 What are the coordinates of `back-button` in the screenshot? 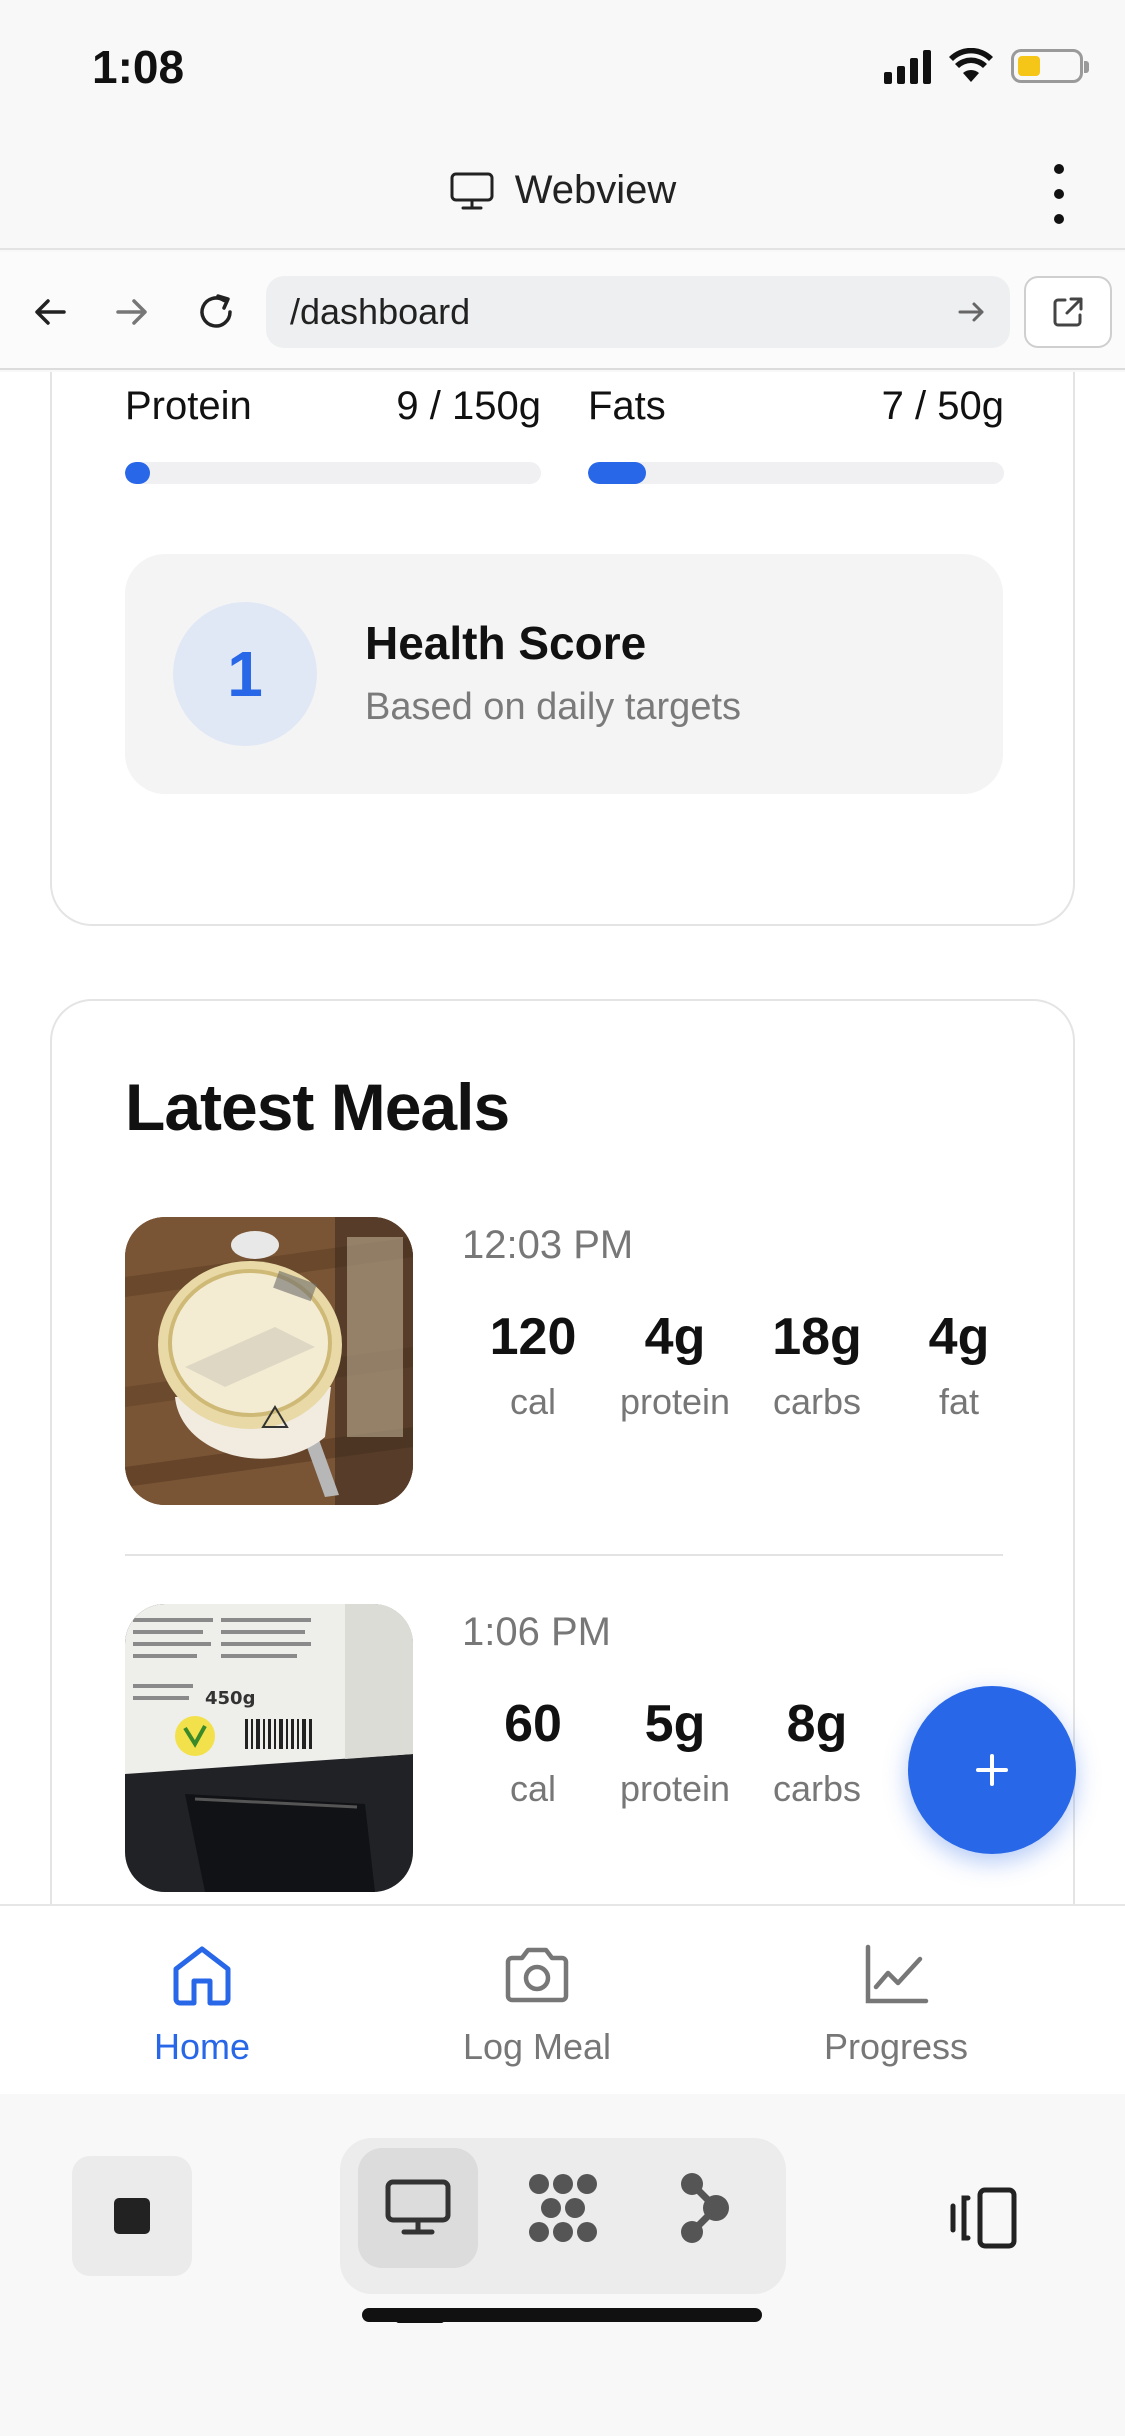 It's located at (50, 312).